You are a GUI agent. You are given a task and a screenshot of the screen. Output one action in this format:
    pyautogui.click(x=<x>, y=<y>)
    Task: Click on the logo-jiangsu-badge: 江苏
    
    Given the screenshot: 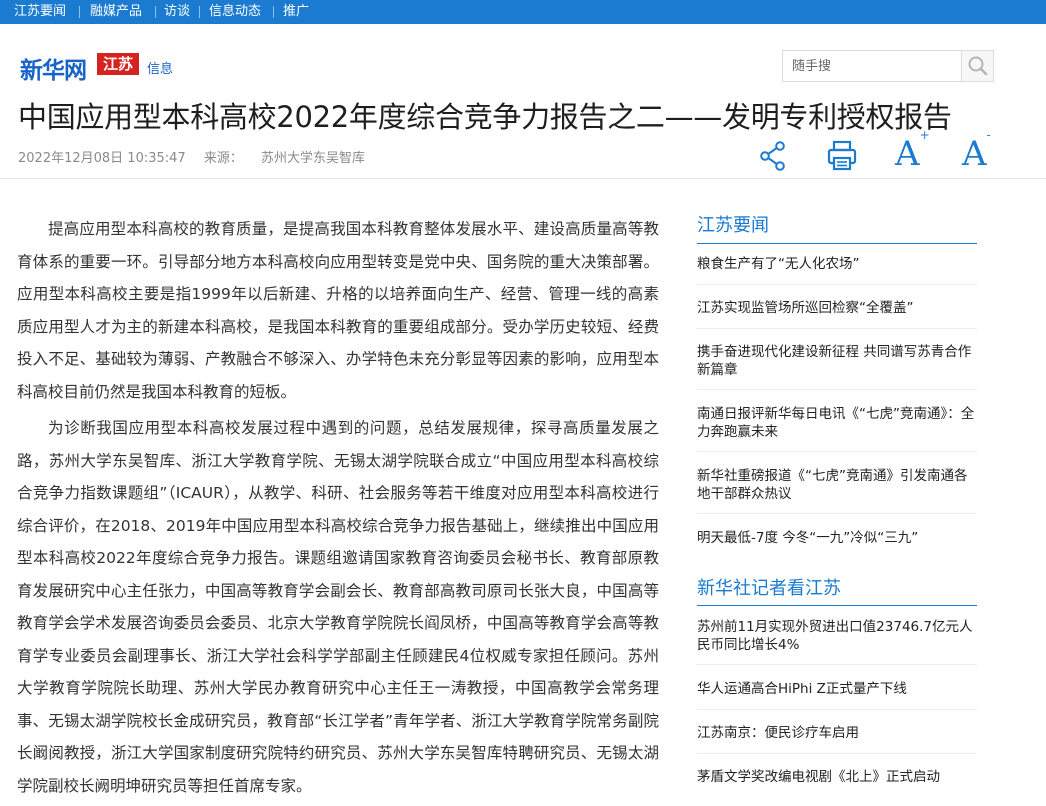 What is the action you would take?
    pyautogui.click(x=118, y=64)
    